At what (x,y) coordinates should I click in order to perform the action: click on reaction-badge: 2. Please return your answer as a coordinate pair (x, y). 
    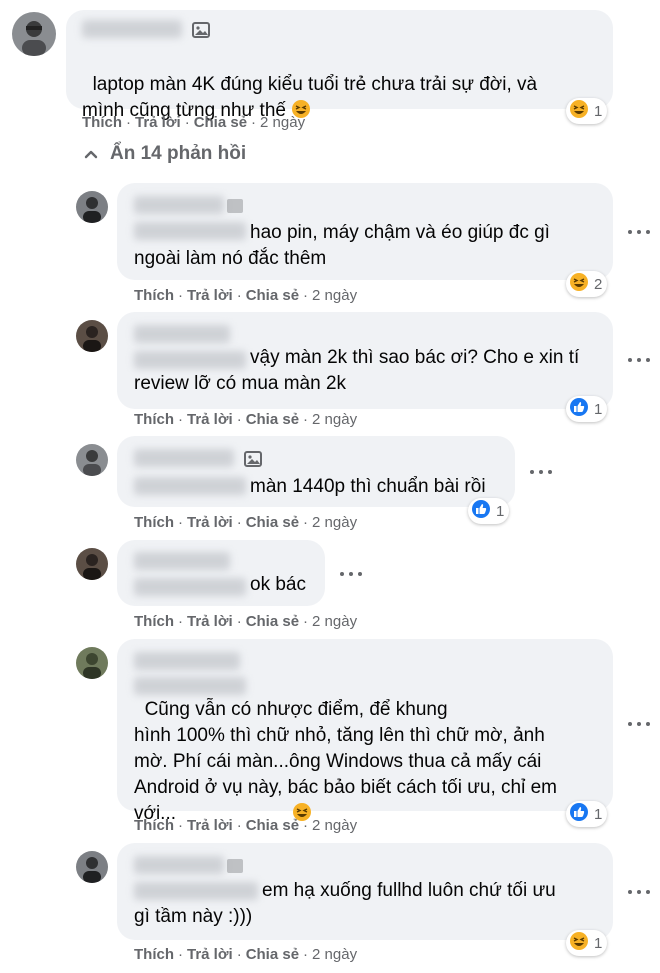
    Looking at the image, I should click on (587, 284).